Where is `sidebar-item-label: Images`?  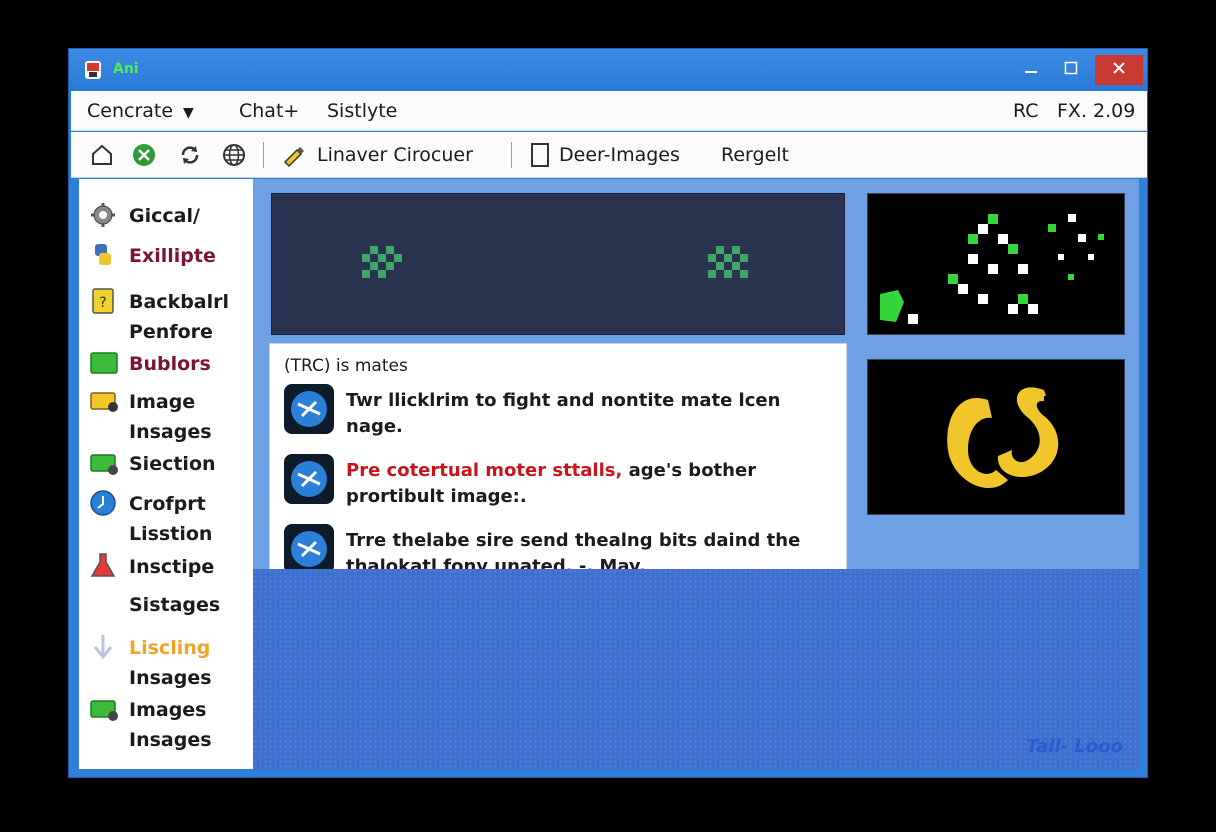
sidebar-item-label: Images is located at coordinates (168, 710).